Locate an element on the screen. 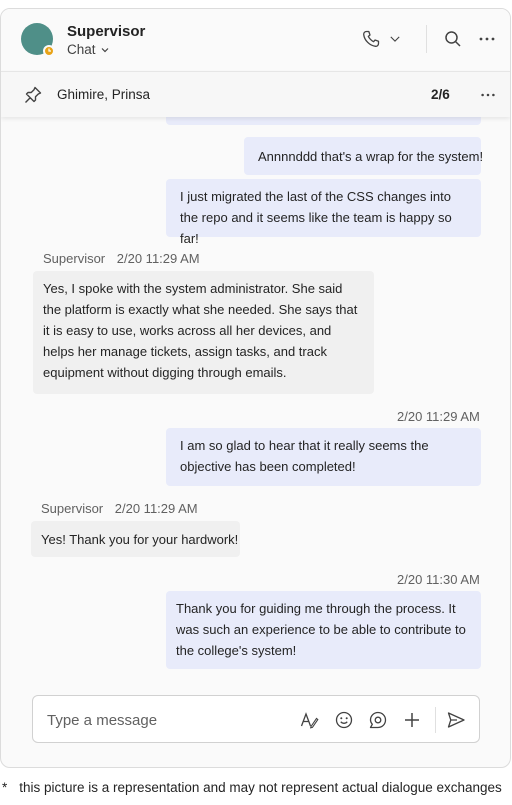 This screenshot has width=512, height=805. loop-icon is located at coordinates (378, 720).